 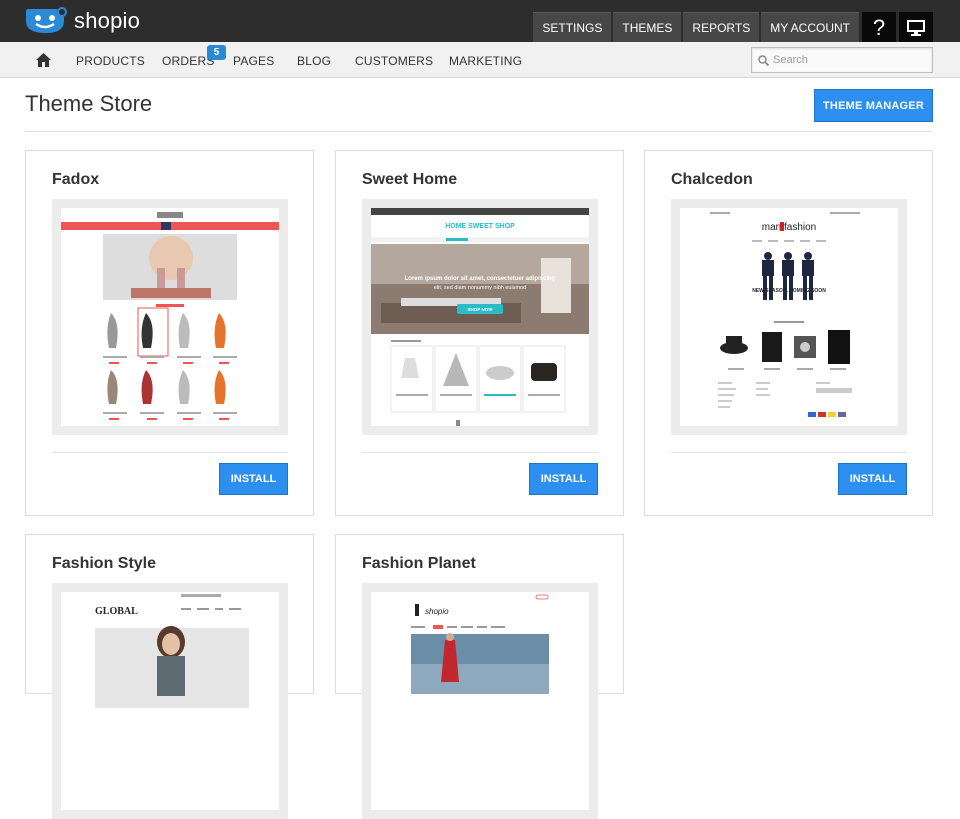 What do you see at coordinates (873, 105) in the screenshot?
I see `theme-manager-button: THEME MANAGER` at bounding box center [873, 105].